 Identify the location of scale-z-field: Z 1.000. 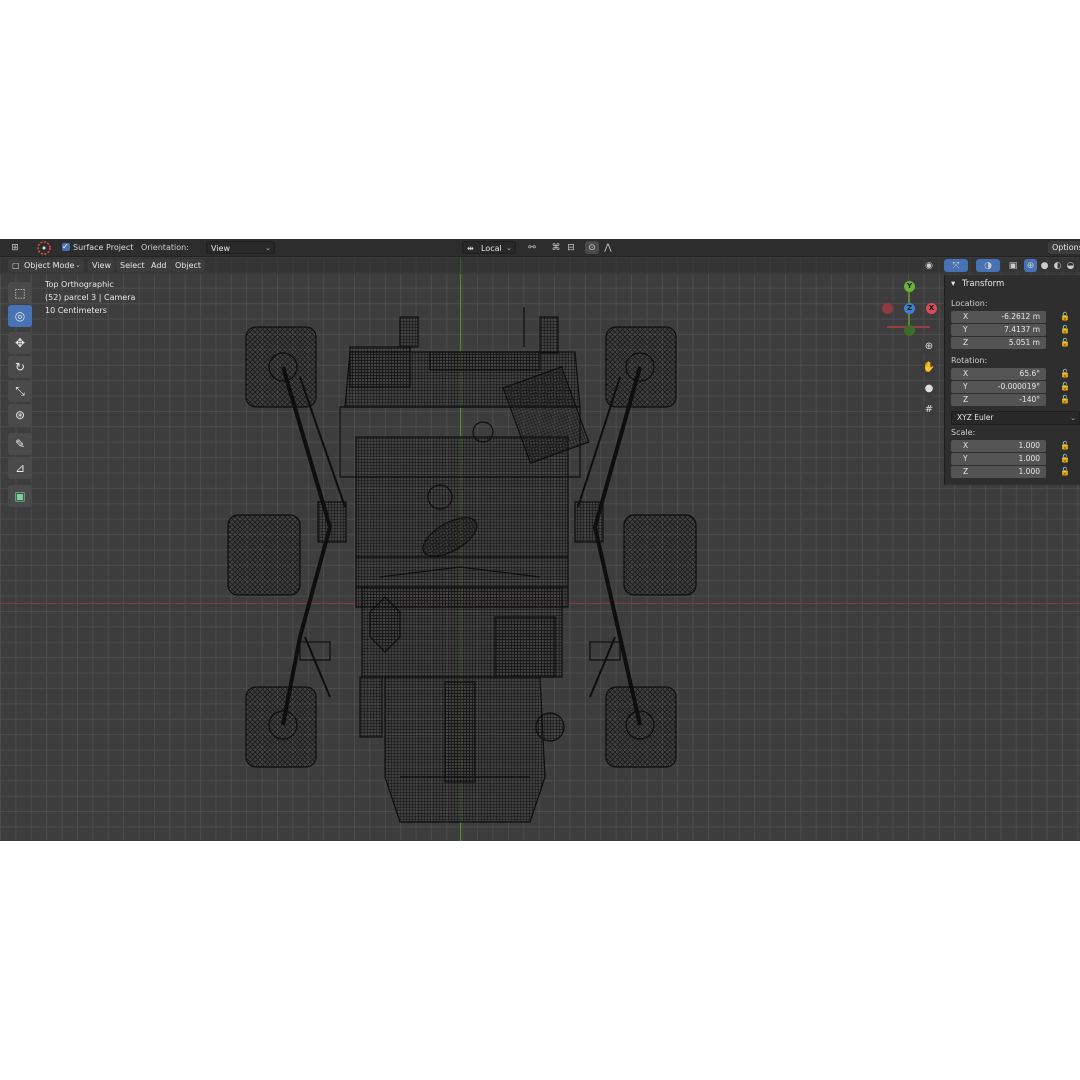
(998, 472).